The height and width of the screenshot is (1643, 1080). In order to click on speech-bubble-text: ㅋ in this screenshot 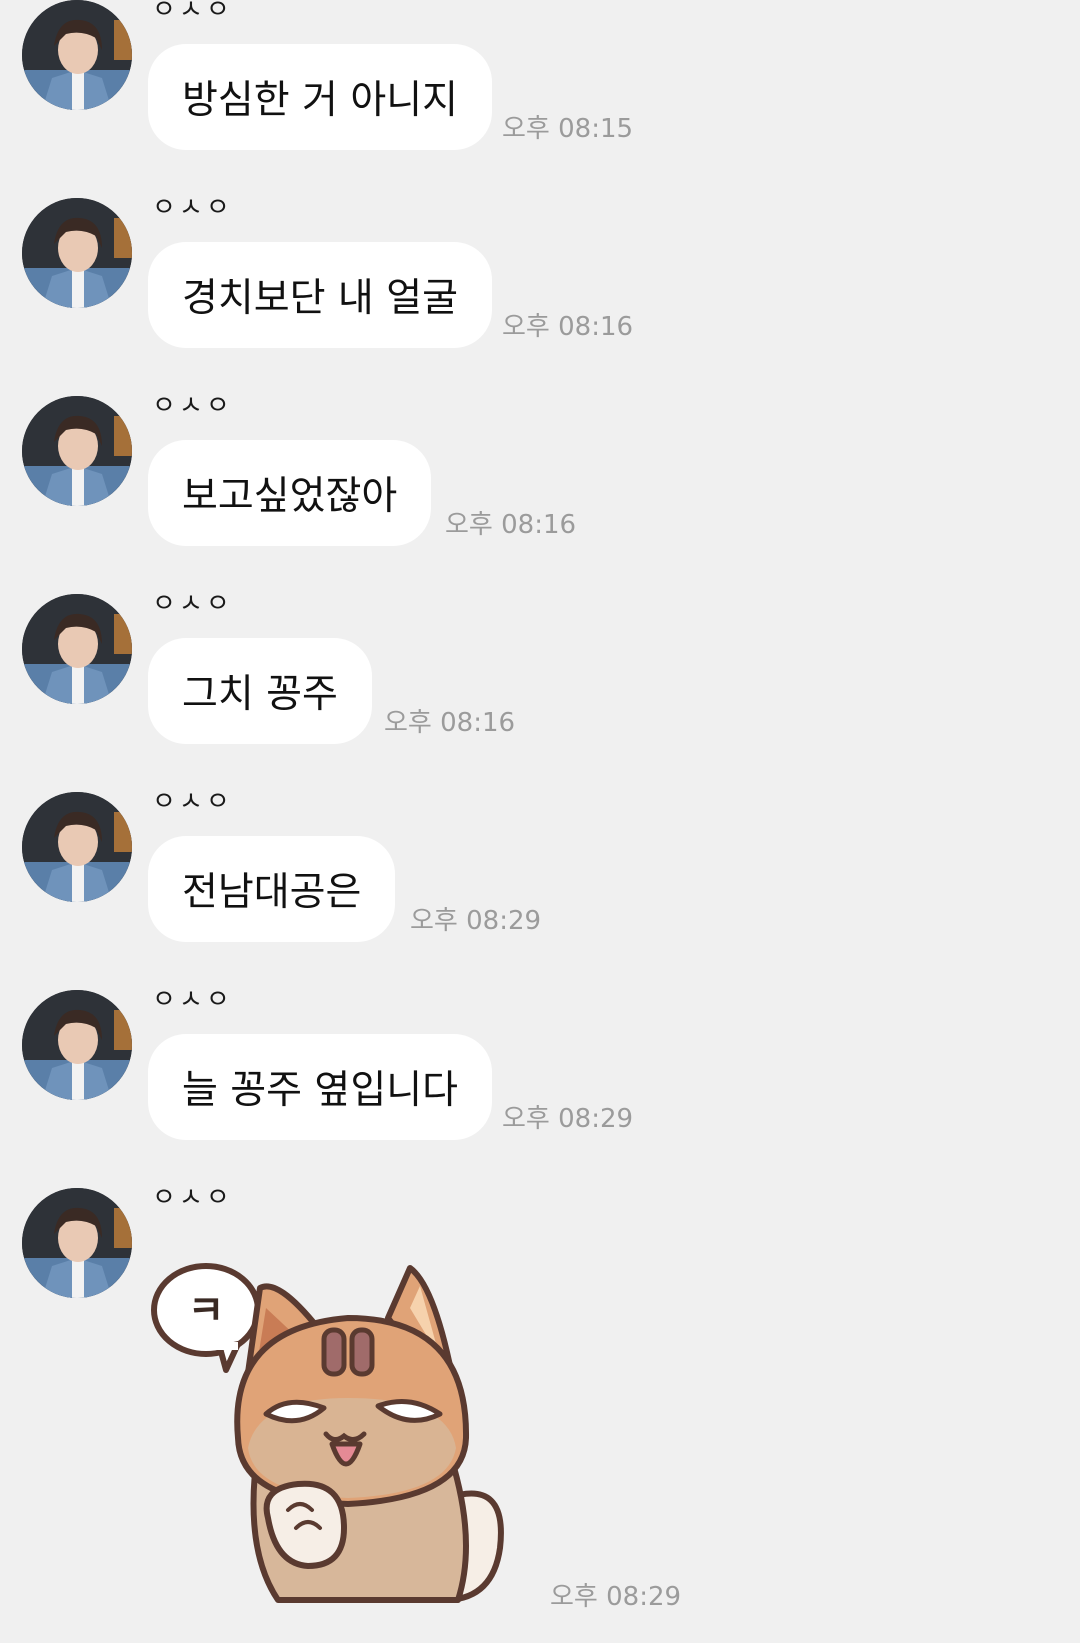, I will do `click(206, 1311)`.